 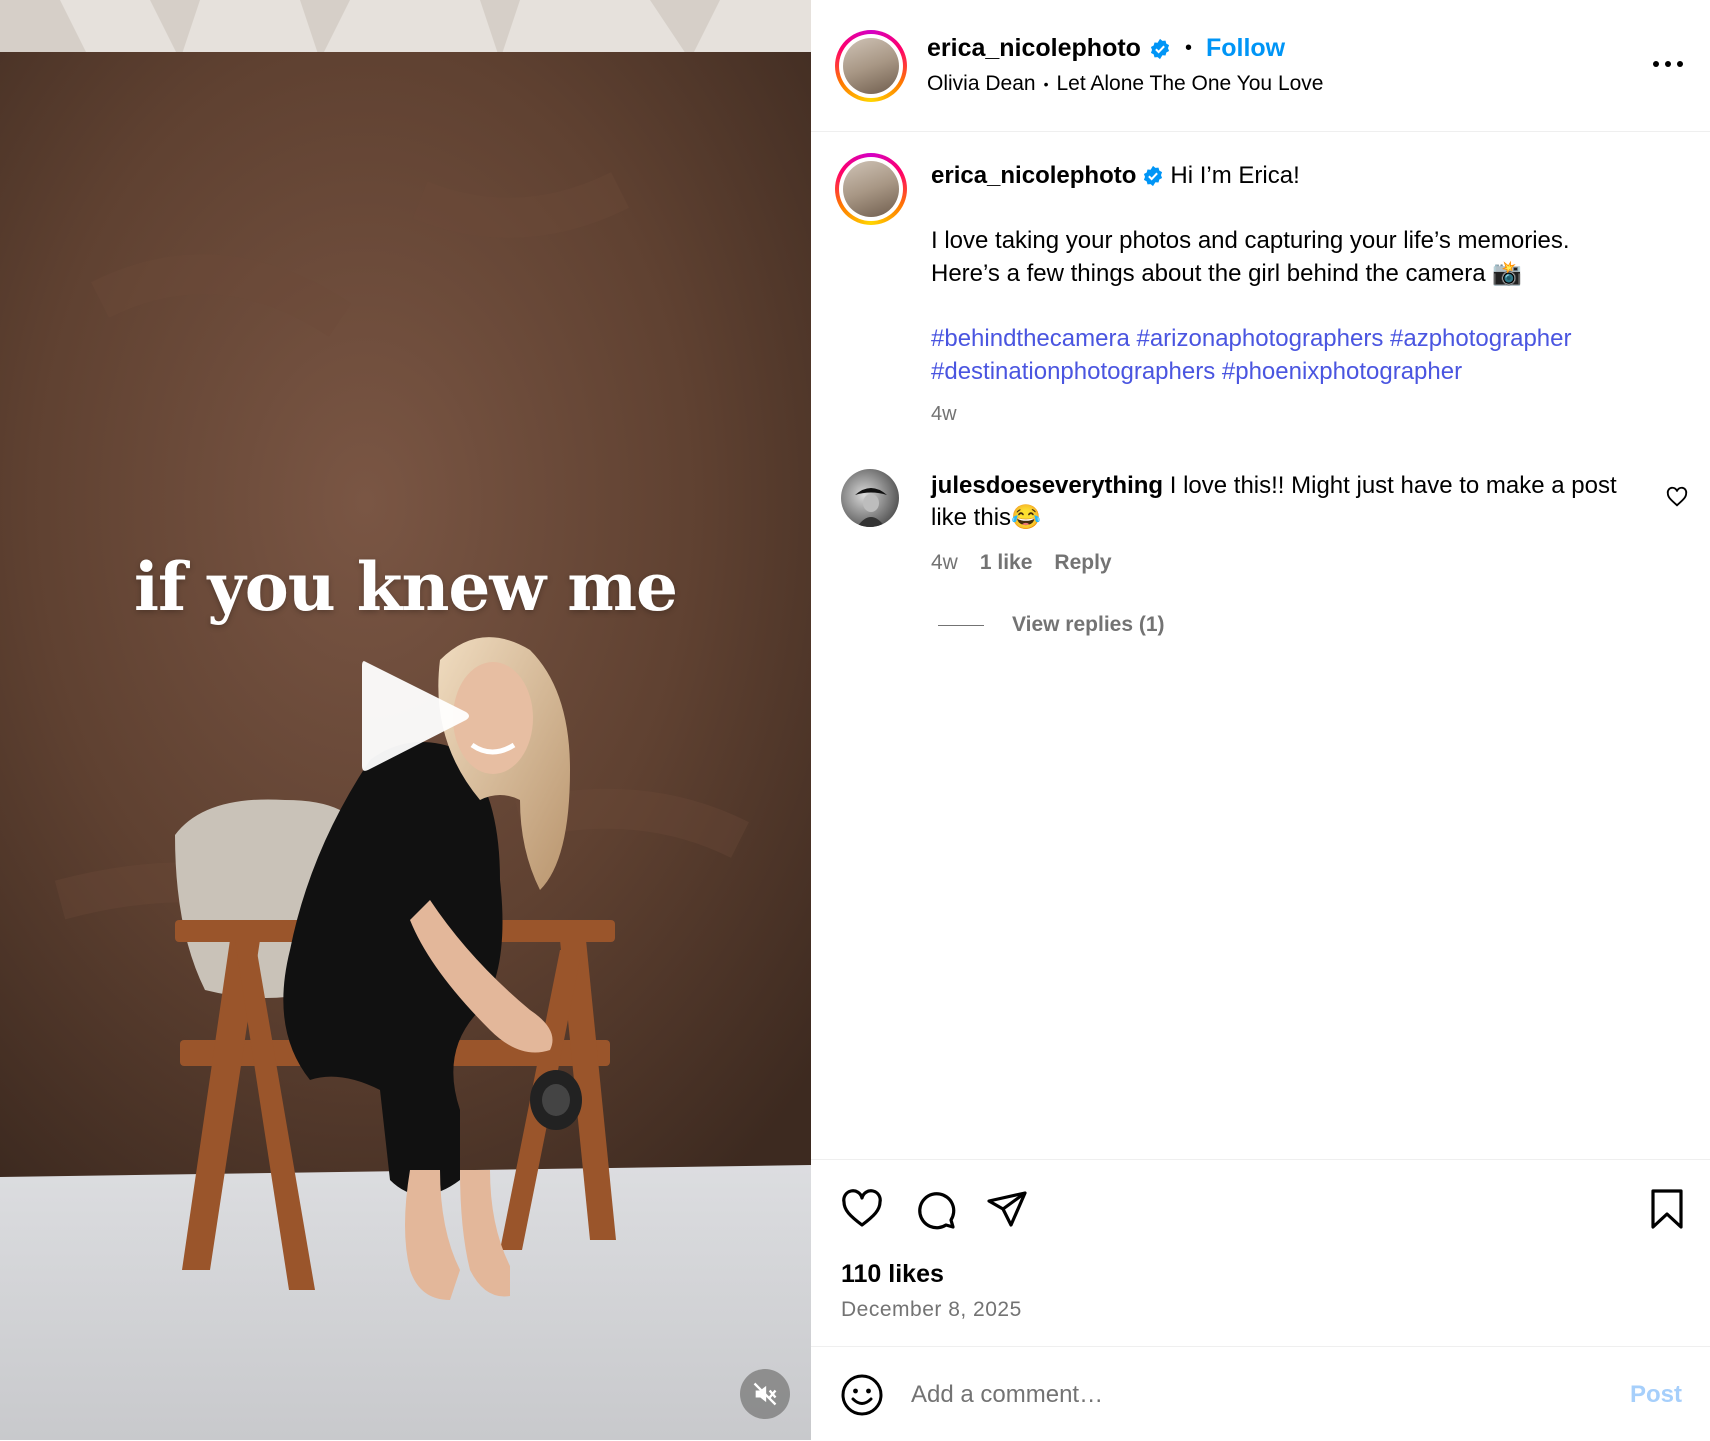 What do you see at coordinates (1259, 338) in the screenshot?
I see `hashtag-link: #arizonaphotographers` at bounding box center [1259, 338].